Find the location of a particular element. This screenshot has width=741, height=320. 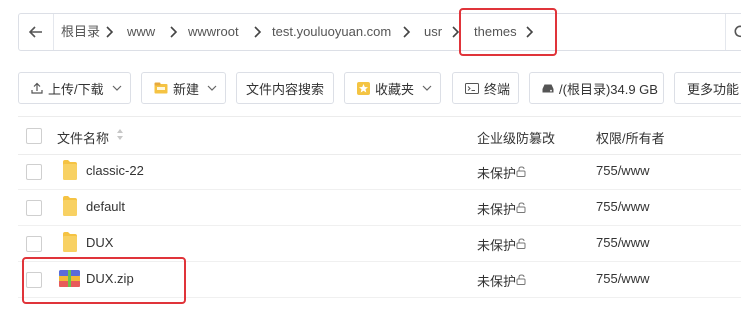

breadcrumb-item-usr: usr is located at coordinates (433, 32).